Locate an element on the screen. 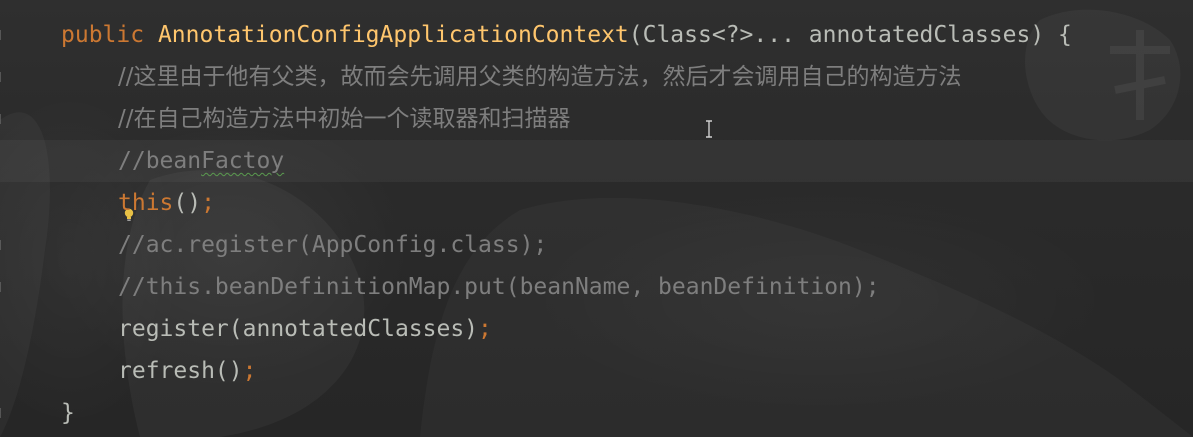 This screenshot has width=1193, height=437. comment-line: //beanFactoy is located at coordinates (201, 161).